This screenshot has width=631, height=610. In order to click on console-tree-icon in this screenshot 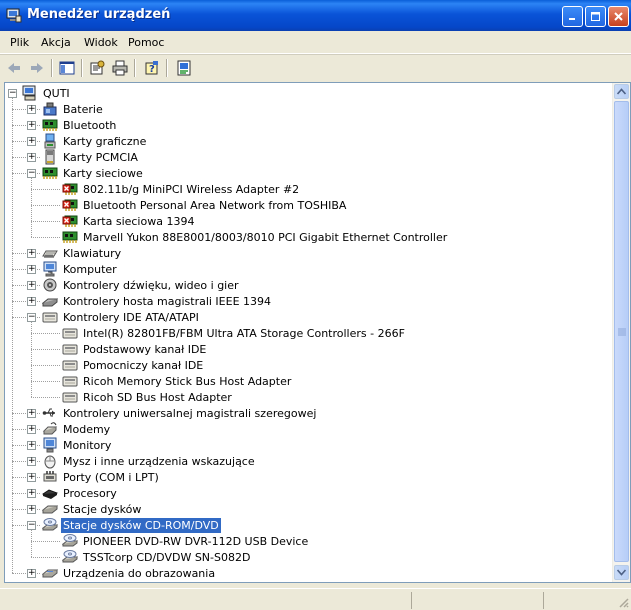, I will do `click(67, 68)`.